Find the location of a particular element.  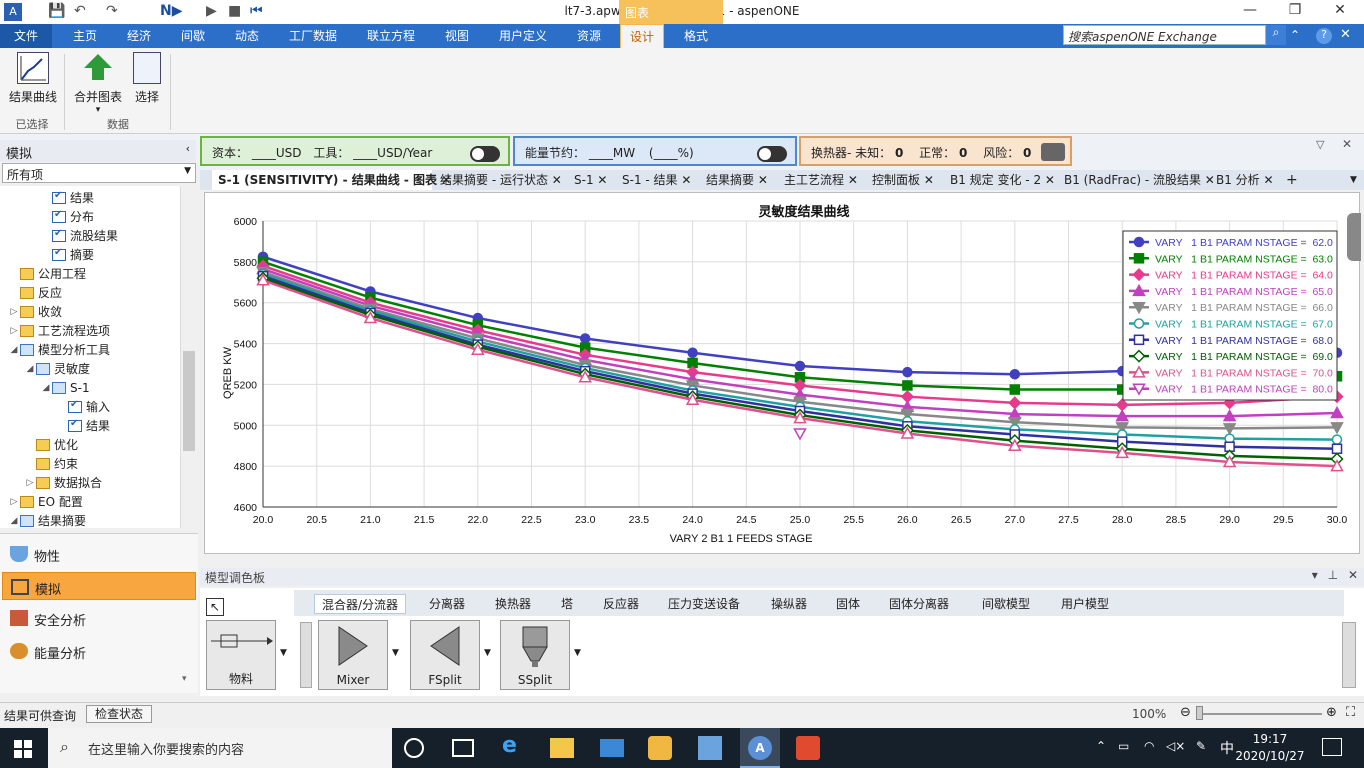

palette-tab: 压力变送设备 is located at coordinates (704, 604).